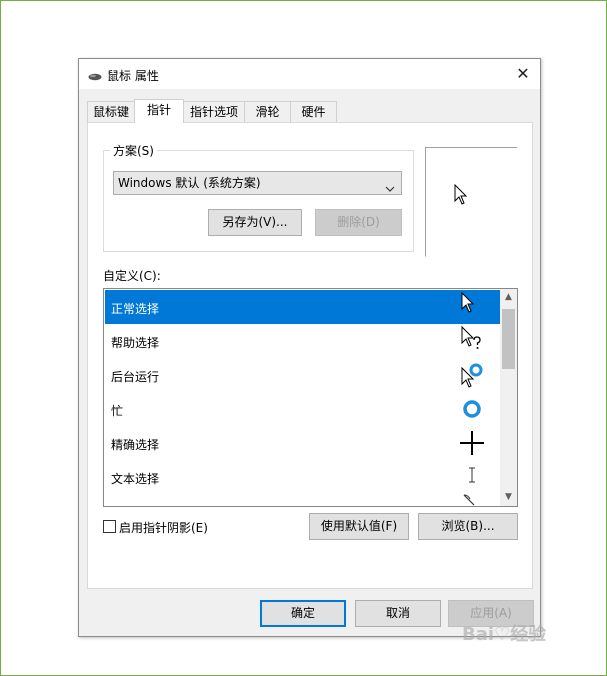  I want to click on cursor-preview, so click(471, 202).